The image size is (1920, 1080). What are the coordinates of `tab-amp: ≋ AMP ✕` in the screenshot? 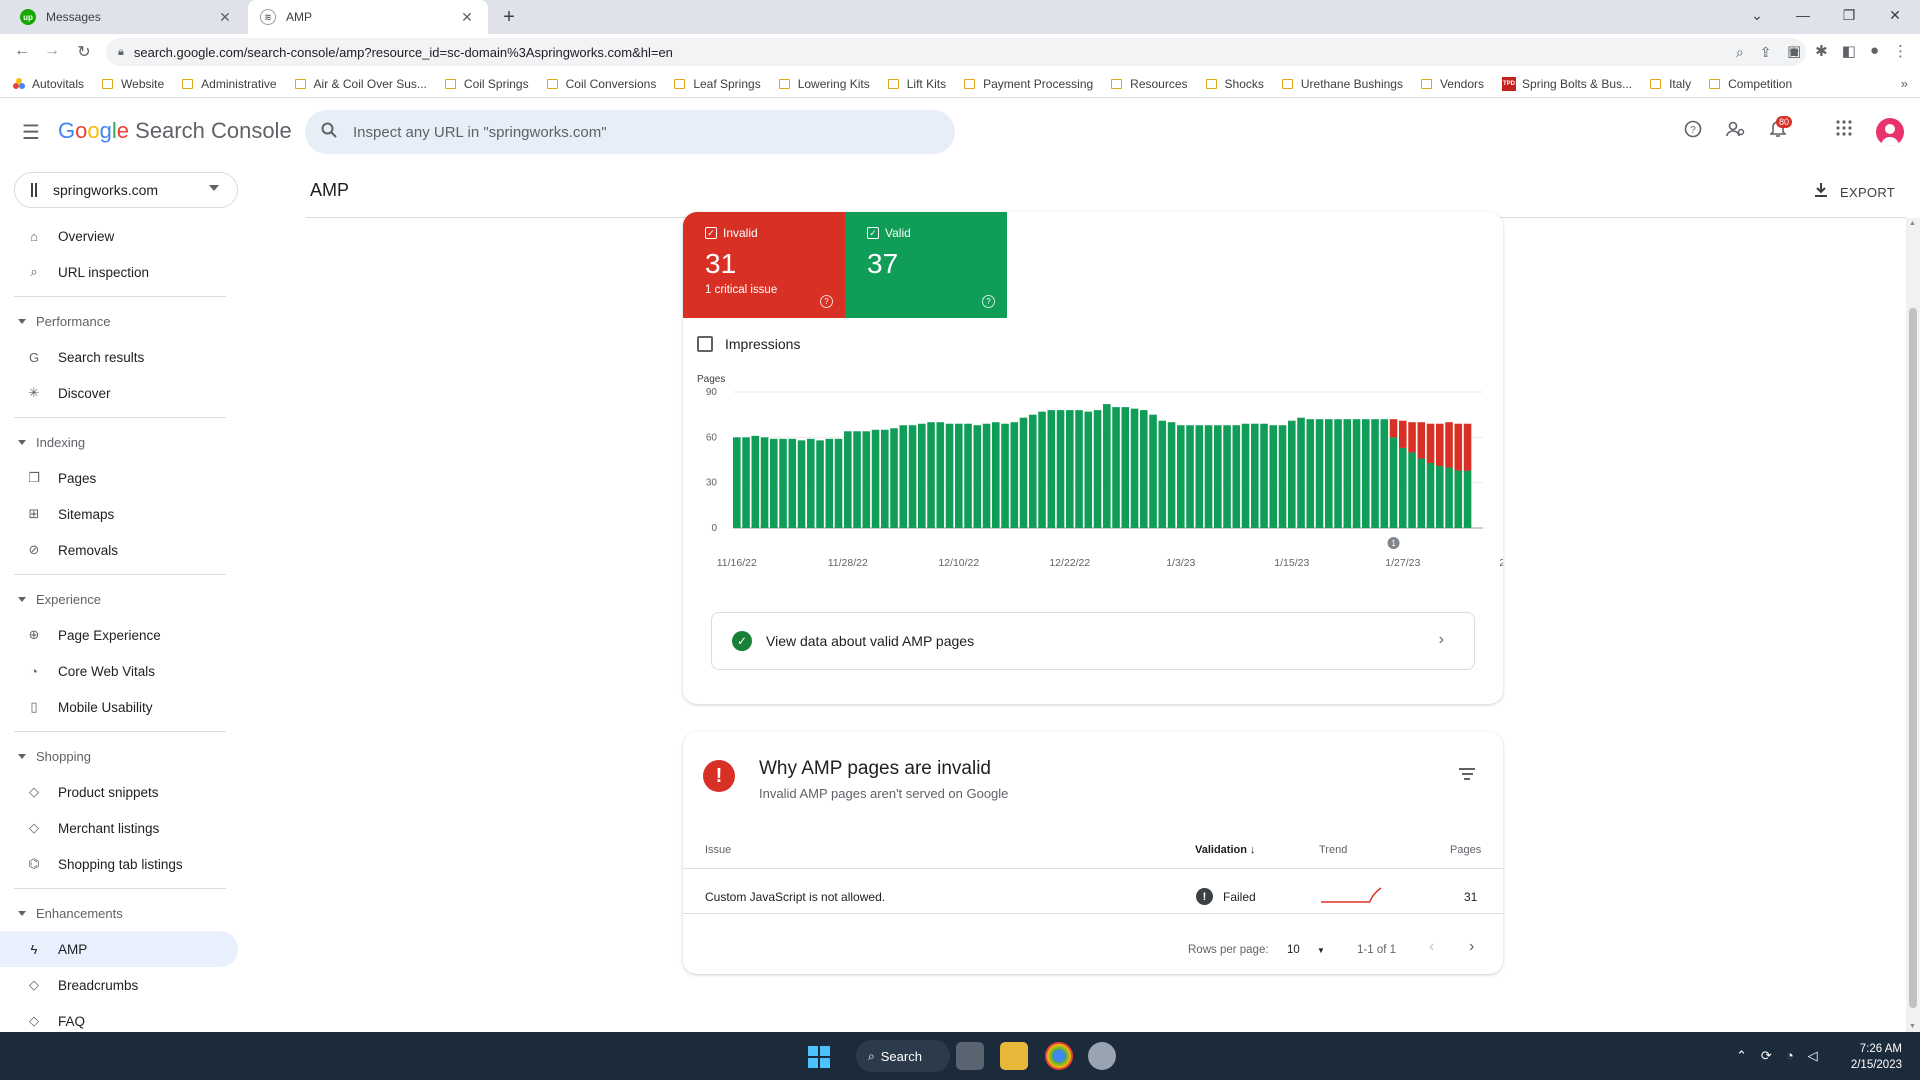 It's located at (368, 17).